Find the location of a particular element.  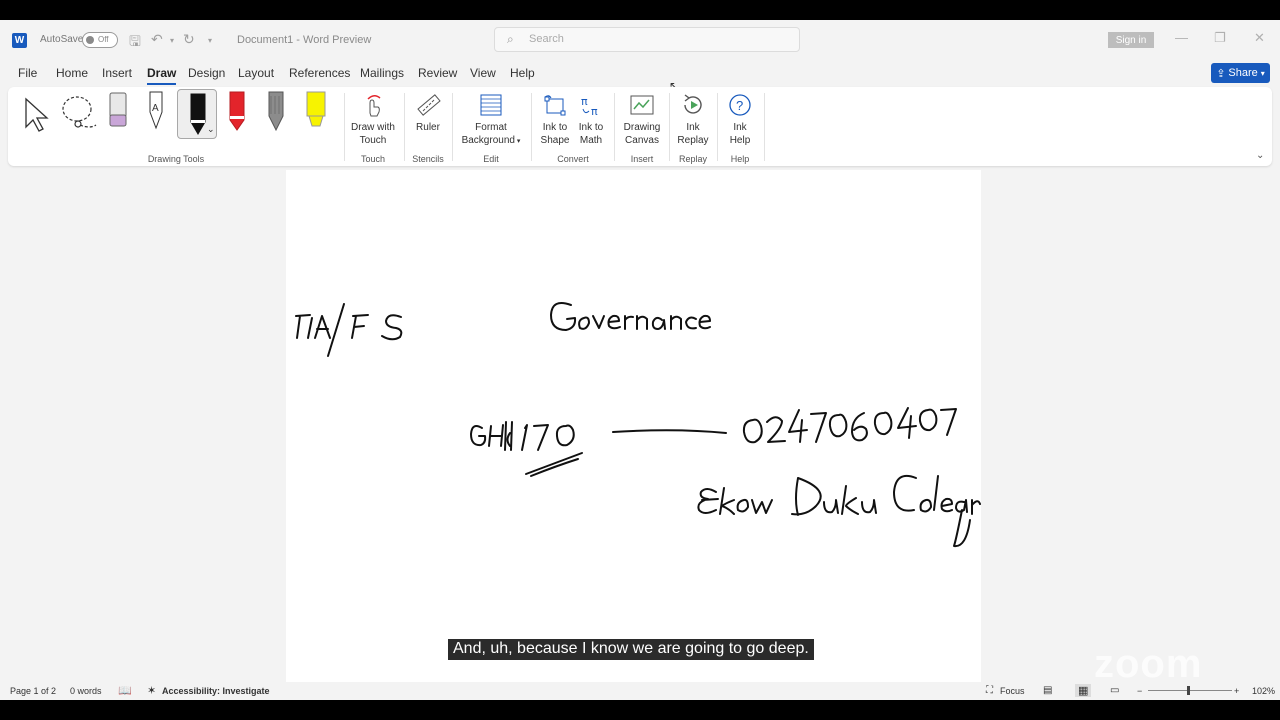

ink-to-shape-icon is located at coordinates (555, 105).